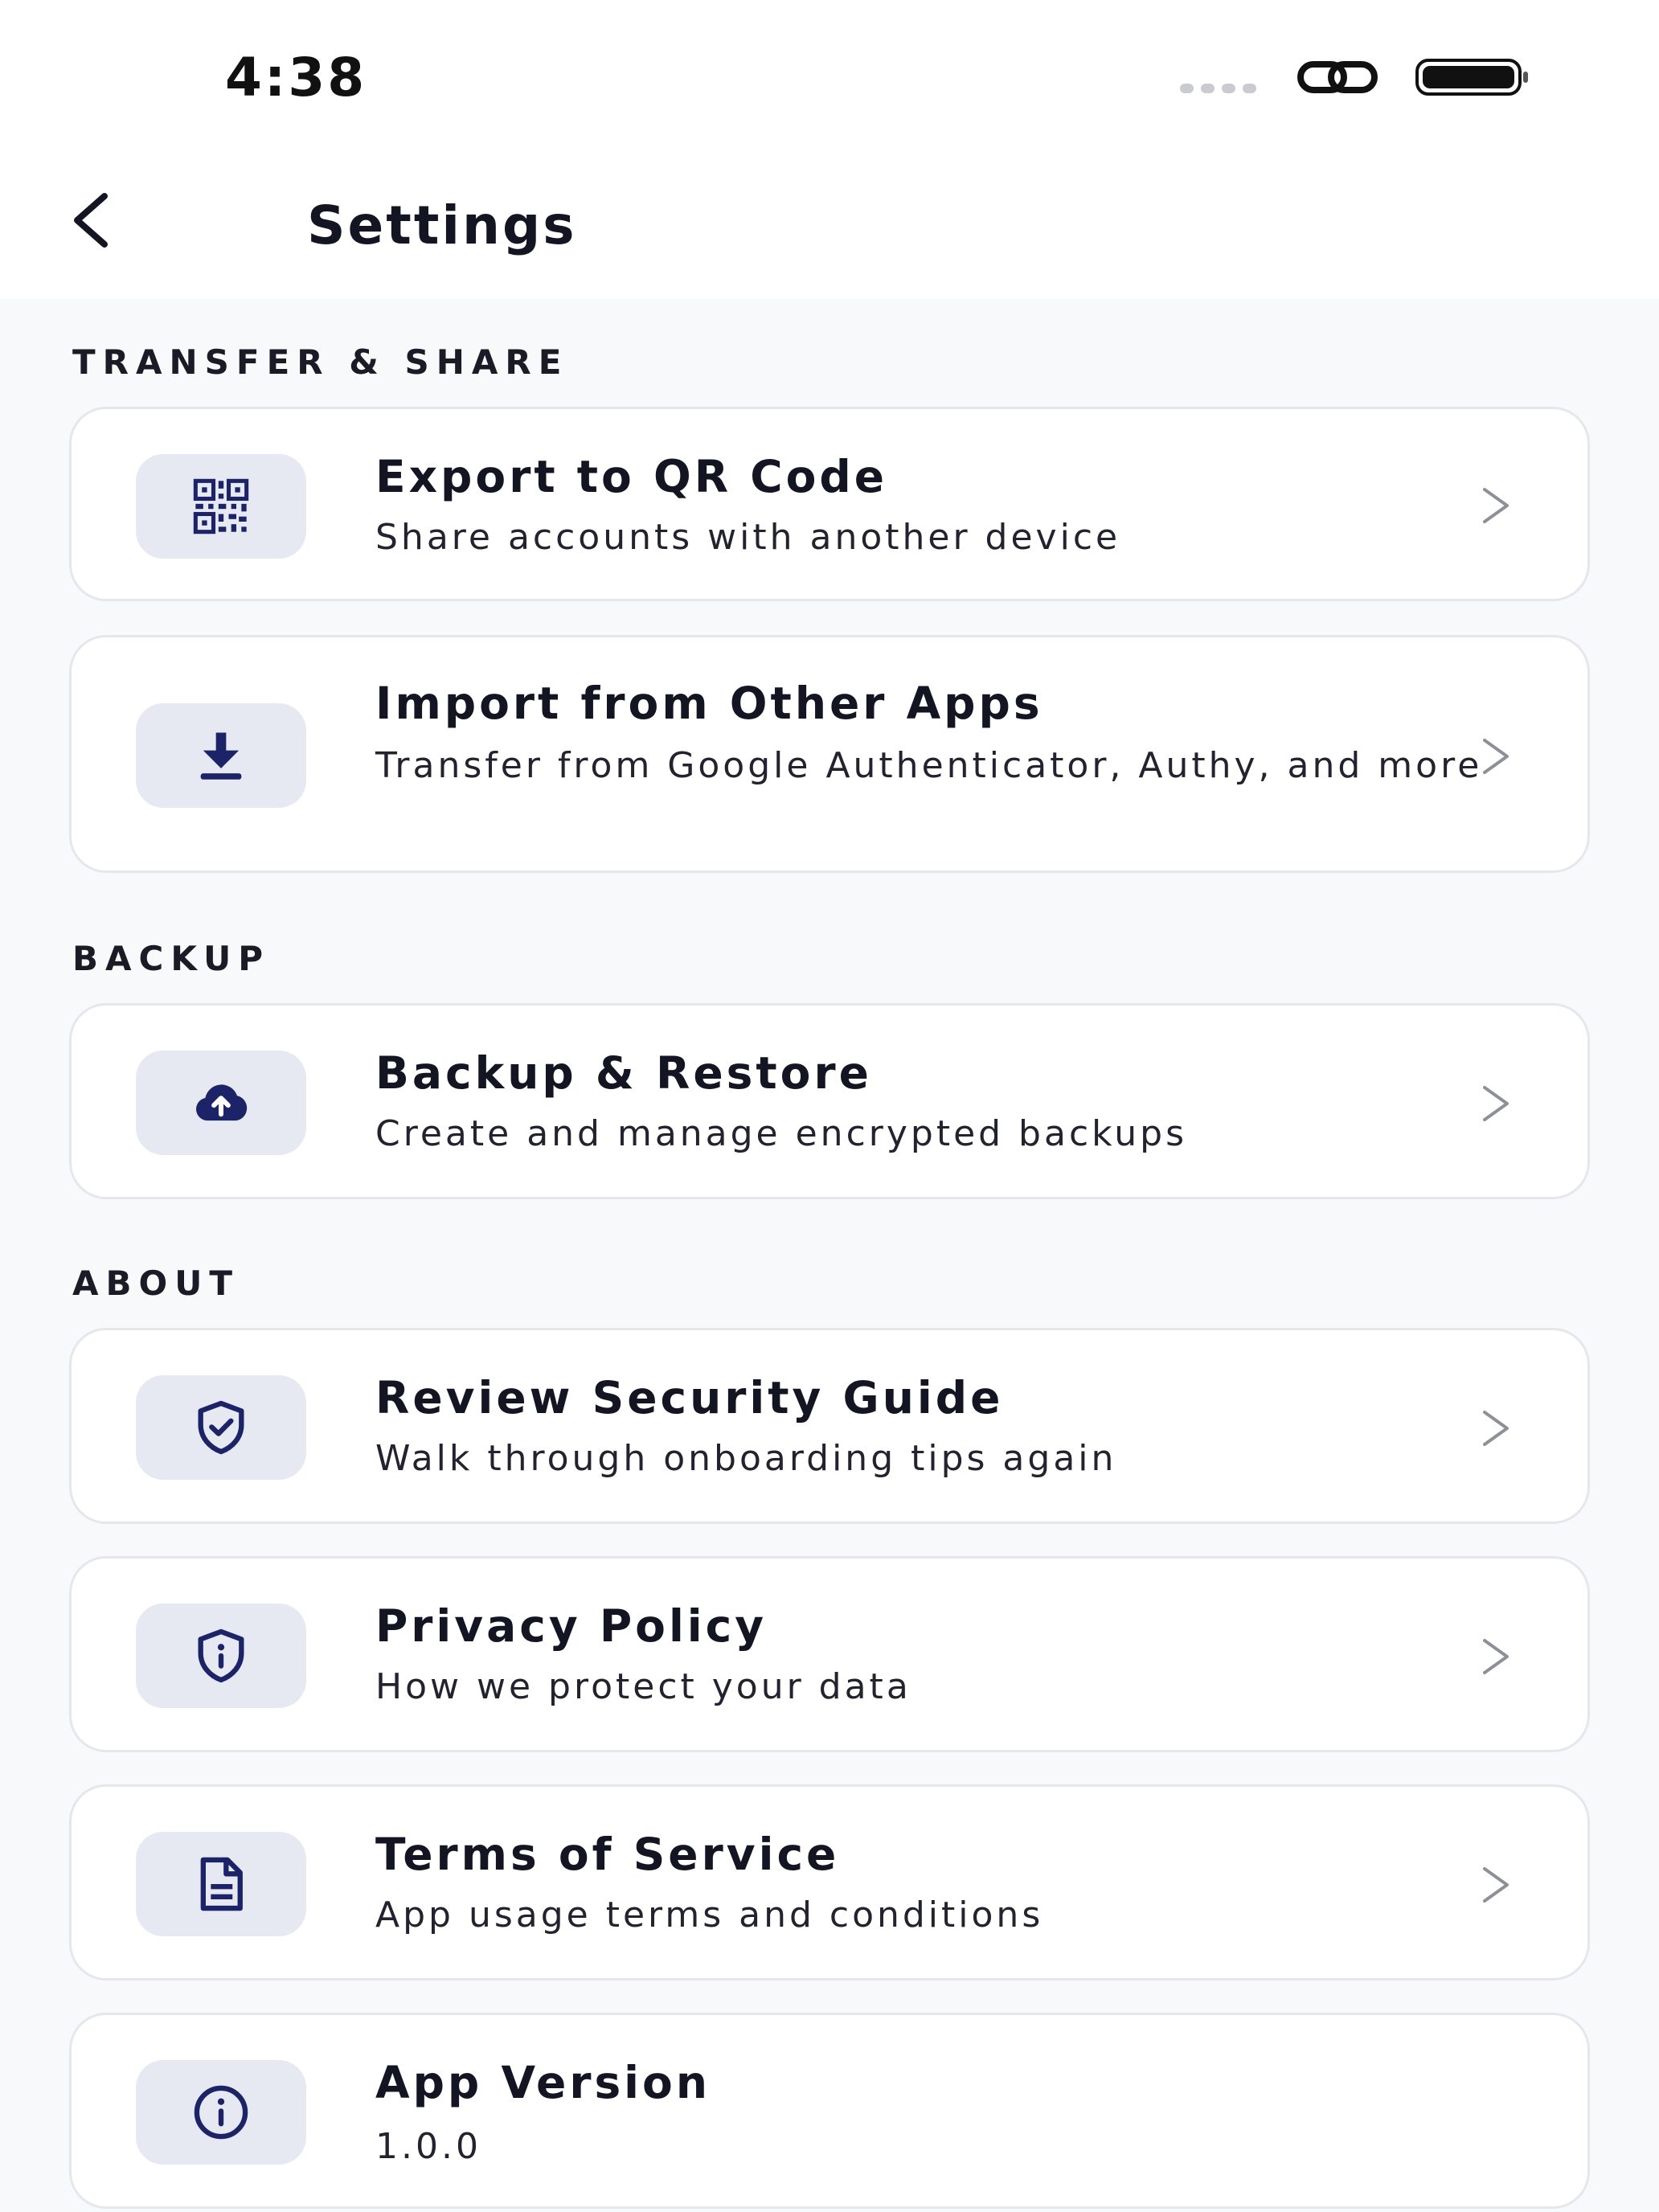  I want to click on cloud-upload-icon, so click(222, 1102).